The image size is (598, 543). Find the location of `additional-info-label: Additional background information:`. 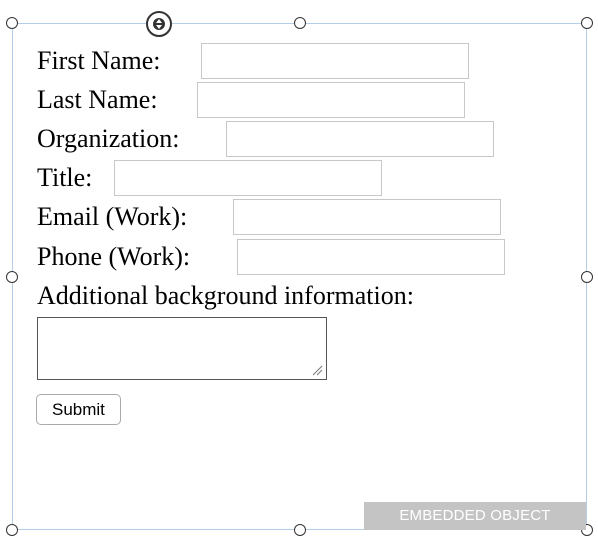

additional-info-label: Additional background information: is located at coordinates (225, 295).